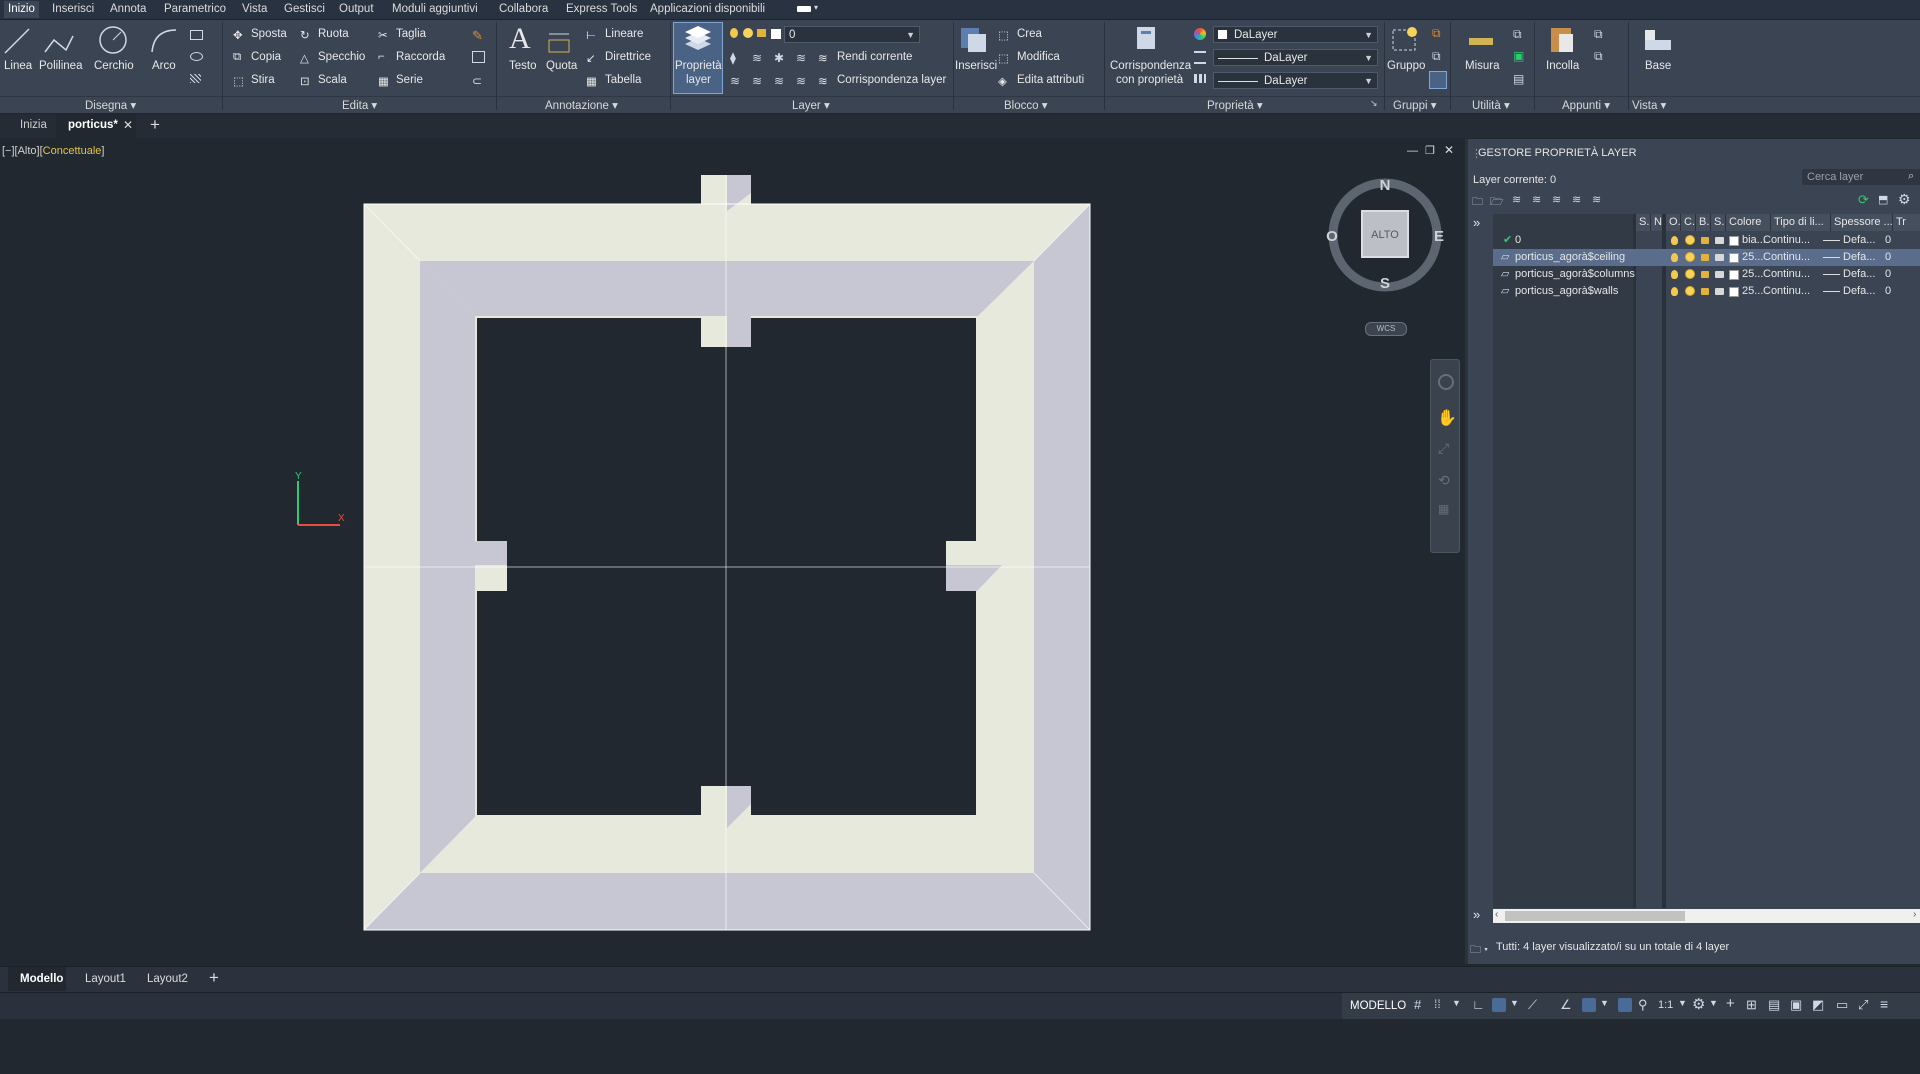 The height and width of the screenshot is (1074, 1920). Describe the element at coordinates (1863, 1005) in the screenshot. I see `clean-screen-icon: ⤢` at that location.